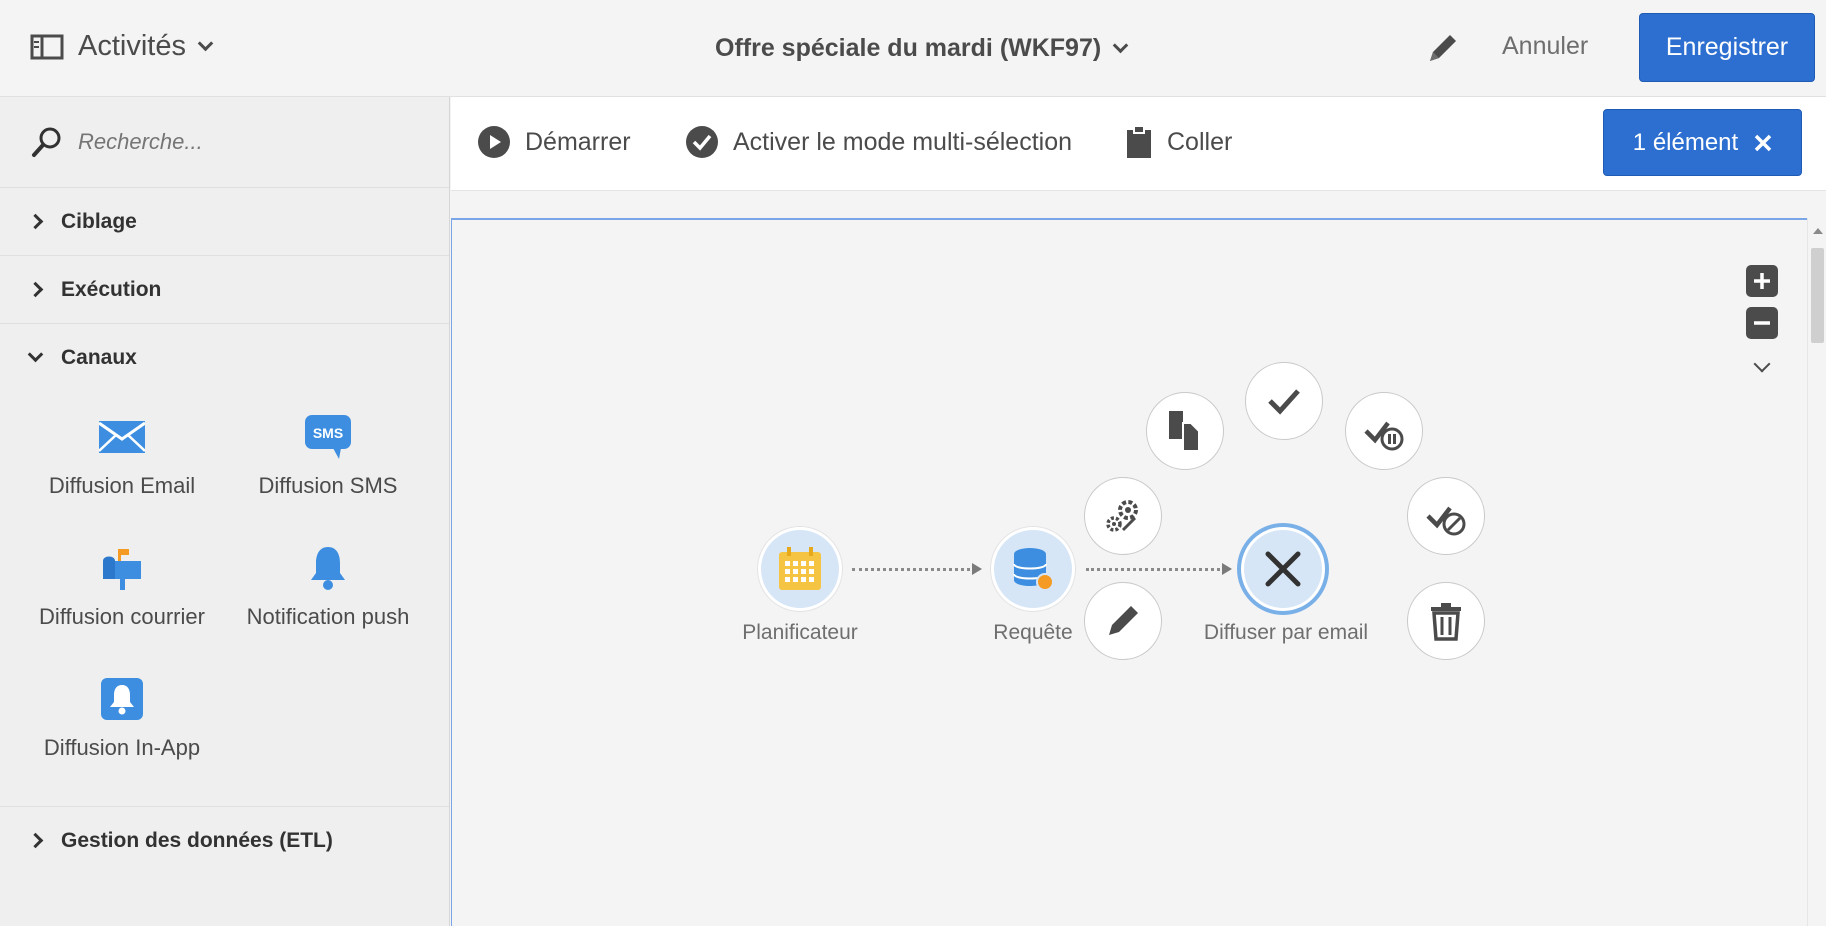  I want to click on node-label: Diffuser par email, so click(1286, 632).